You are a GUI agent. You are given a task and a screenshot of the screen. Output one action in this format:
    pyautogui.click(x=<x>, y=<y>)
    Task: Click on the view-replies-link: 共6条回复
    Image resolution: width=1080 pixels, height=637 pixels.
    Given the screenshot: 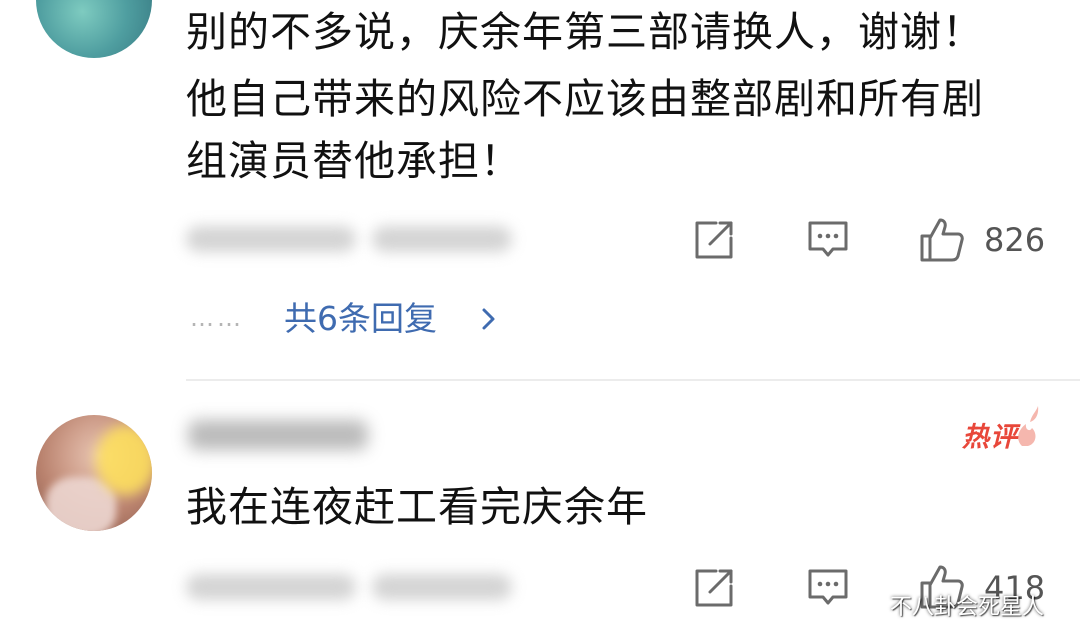 What is the action you would take?
    pyautogui.click(x=360, y=319)
    